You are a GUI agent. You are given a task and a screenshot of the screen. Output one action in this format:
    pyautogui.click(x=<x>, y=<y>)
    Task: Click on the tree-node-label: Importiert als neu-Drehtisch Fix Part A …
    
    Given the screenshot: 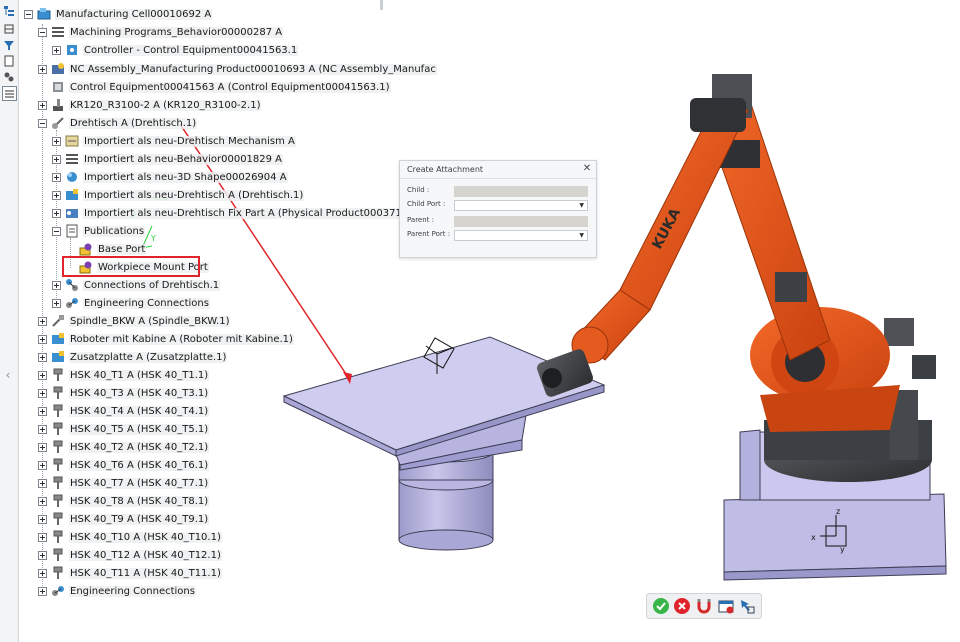 What is the action you would take?
    pyautogui.click(x=256, y=213)
    